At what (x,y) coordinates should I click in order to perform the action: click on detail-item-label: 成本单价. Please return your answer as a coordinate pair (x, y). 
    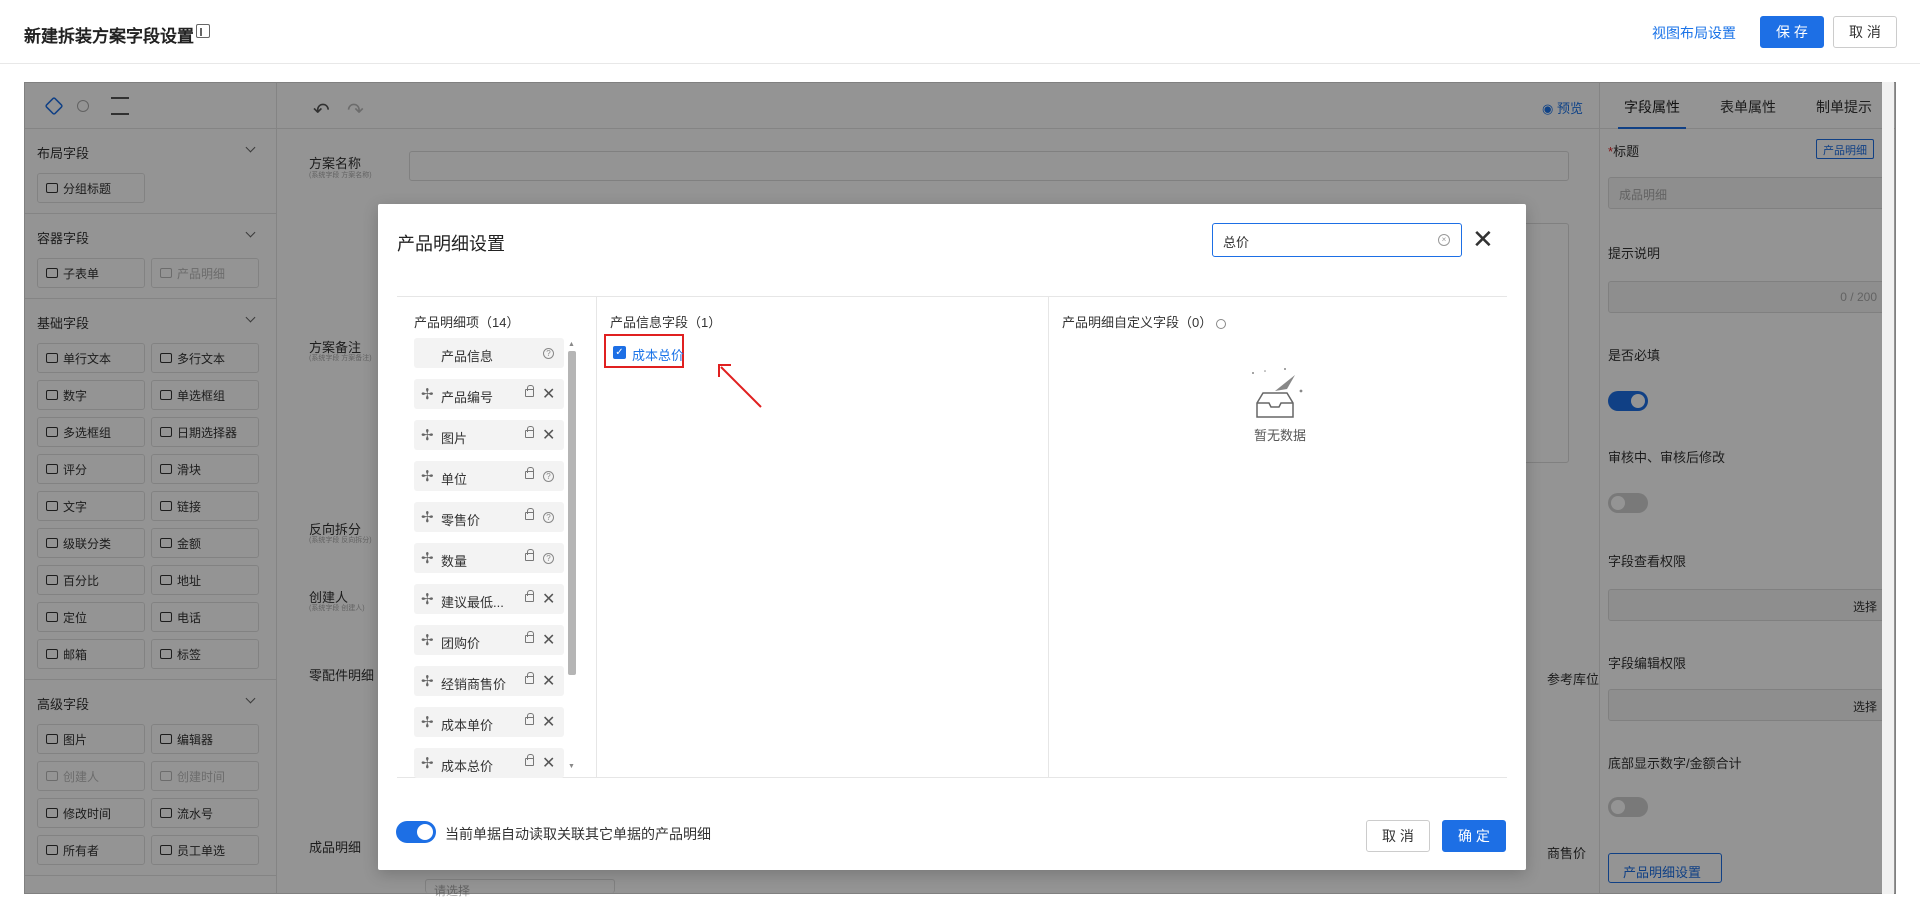
    Looking at the image, I should click on (467, 725).